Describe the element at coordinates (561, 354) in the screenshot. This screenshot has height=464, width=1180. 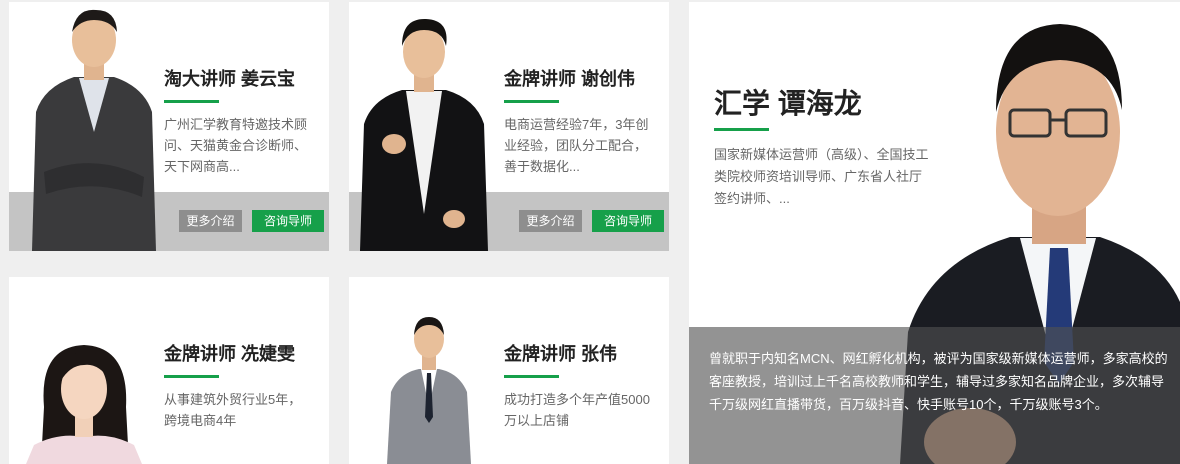
I see `lecturer-name: 金牌讲师 张伟` at that location.